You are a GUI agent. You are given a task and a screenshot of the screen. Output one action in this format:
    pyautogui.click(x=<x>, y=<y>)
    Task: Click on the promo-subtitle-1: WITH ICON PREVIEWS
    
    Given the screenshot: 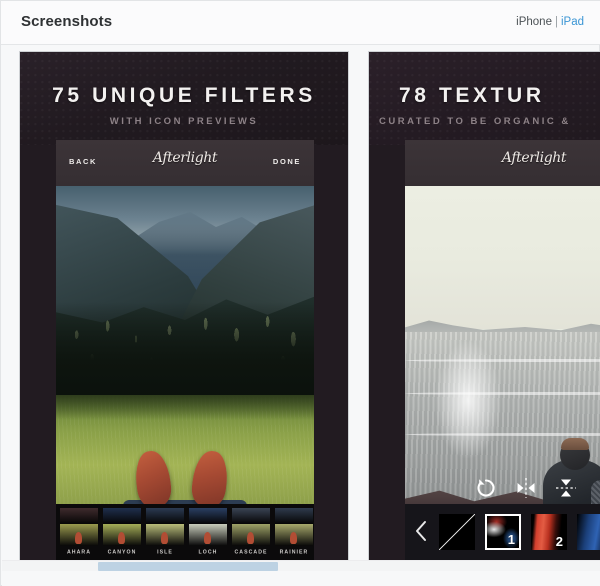 What is the action you would take?
    pyautogui.click(x=184, y=121)
    